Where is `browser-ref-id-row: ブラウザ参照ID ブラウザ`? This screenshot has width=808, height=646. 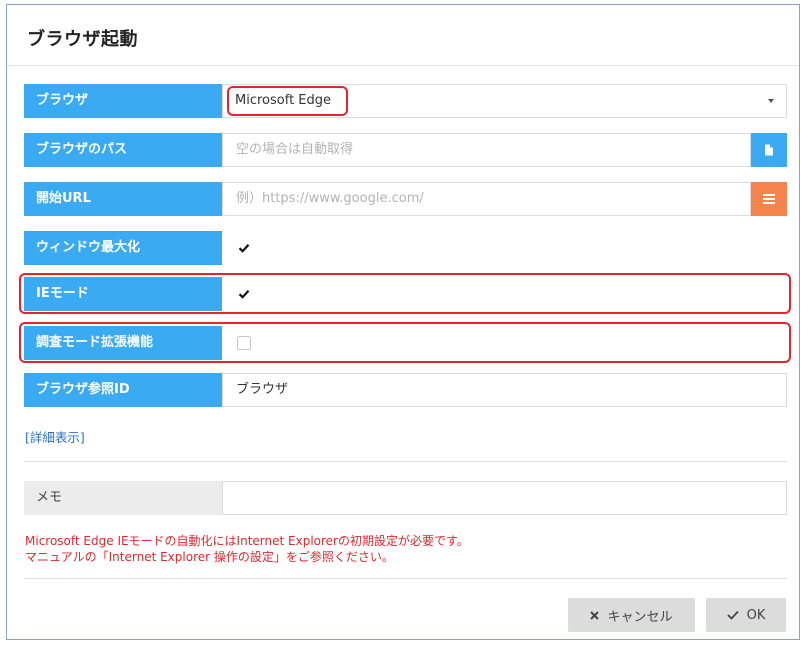 browser-ref-id-row: ブラウザ参照ID ブラウザ is located at coordinates (405, 390).